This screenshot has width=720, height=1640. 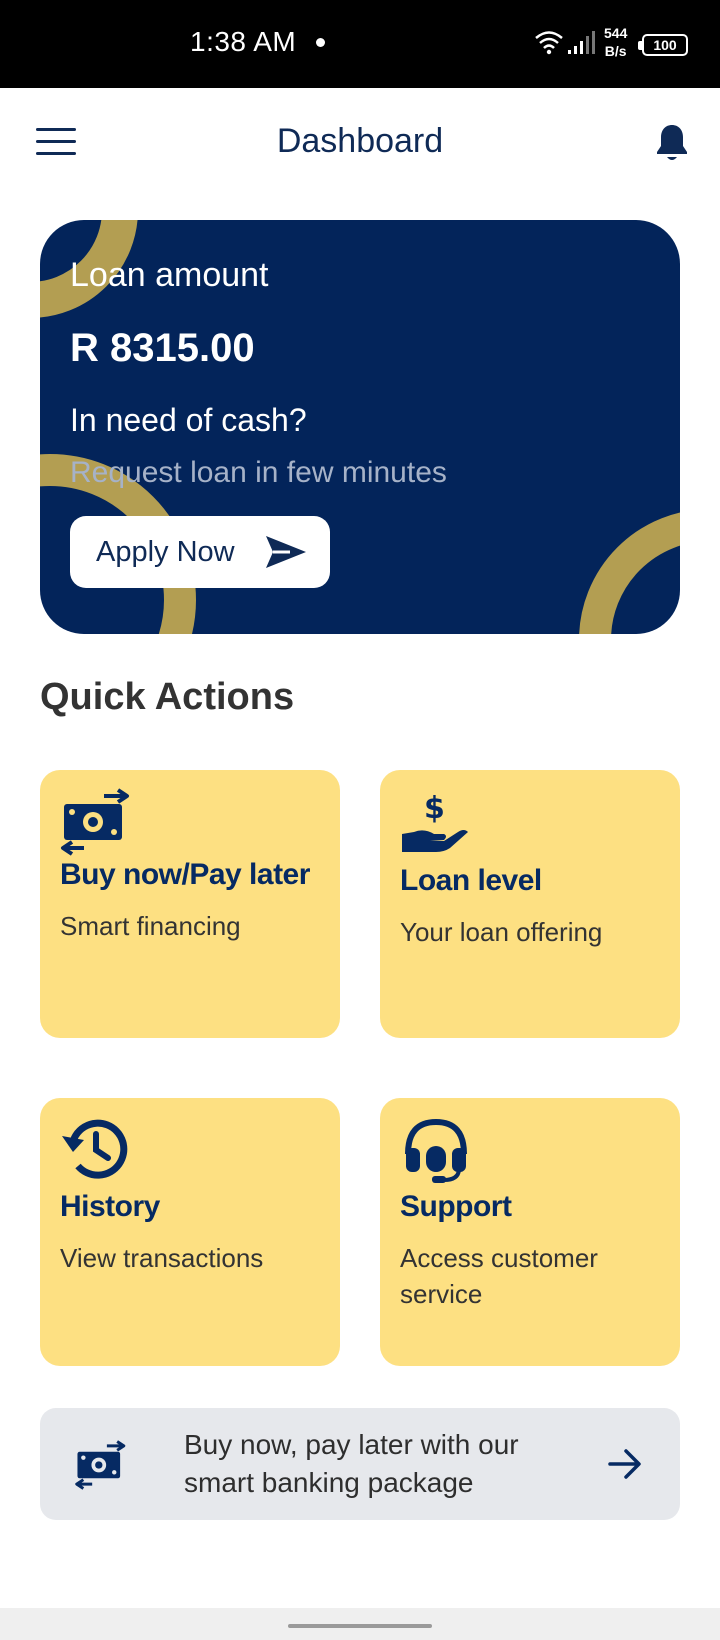 I want to click on action-card-support: Support Access customer service, so click(x=530, y=1232).